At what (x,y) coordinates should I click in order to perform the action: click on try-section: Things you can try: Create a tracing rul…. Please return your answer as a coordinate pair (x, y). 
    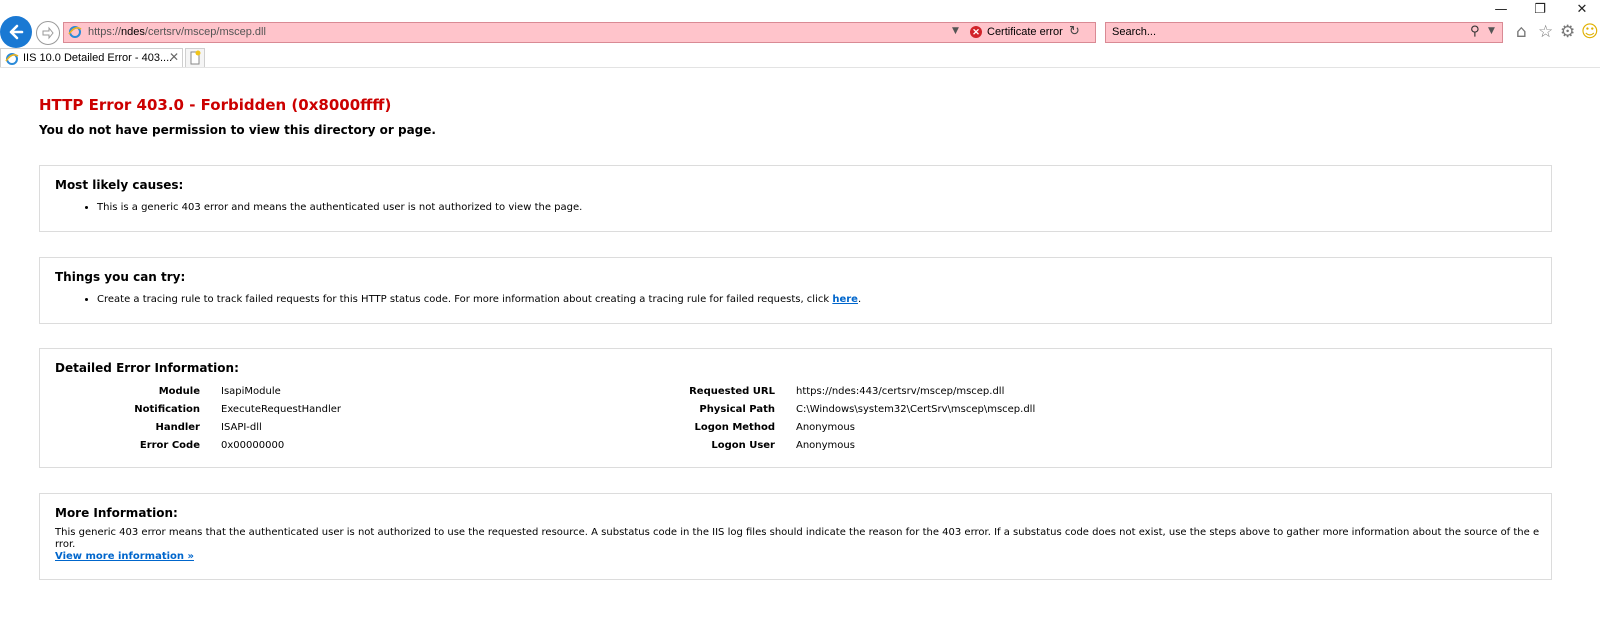
    Looking at the image, I should click on (795, 290).